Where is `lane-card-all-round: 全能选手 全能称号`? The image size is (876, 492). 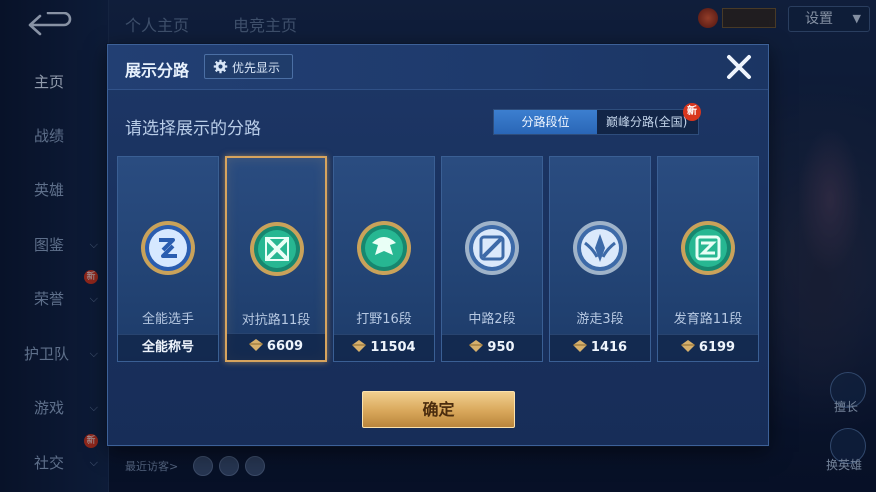
lane-card-all-round: 全能选手 全能称号 is located at coordinates (168, 259).